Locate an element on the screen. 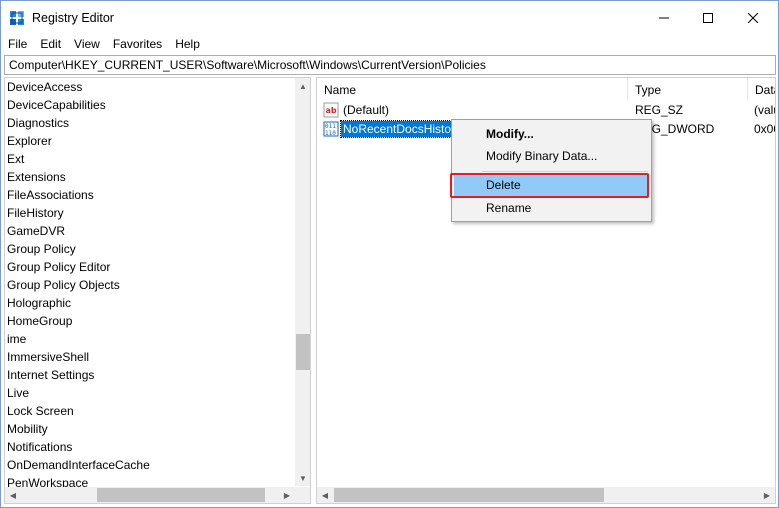  column-header-type: Type is located at coordinates (688, 89).